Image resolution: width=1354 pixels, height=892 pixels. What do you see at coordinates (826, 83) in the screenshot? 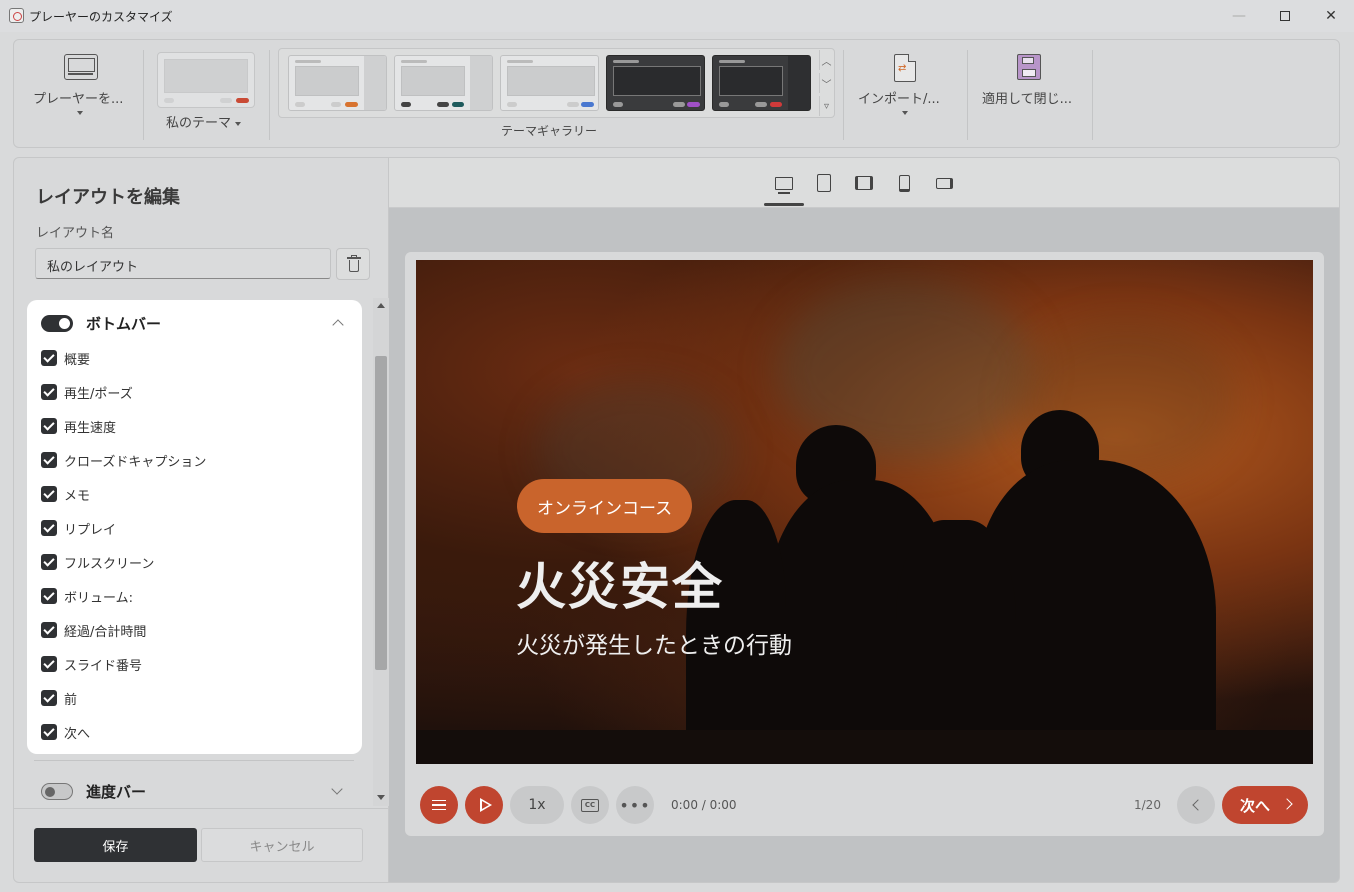
I see `gallery-scroll-down-button: ﹀` at bounding box center [826, 83].